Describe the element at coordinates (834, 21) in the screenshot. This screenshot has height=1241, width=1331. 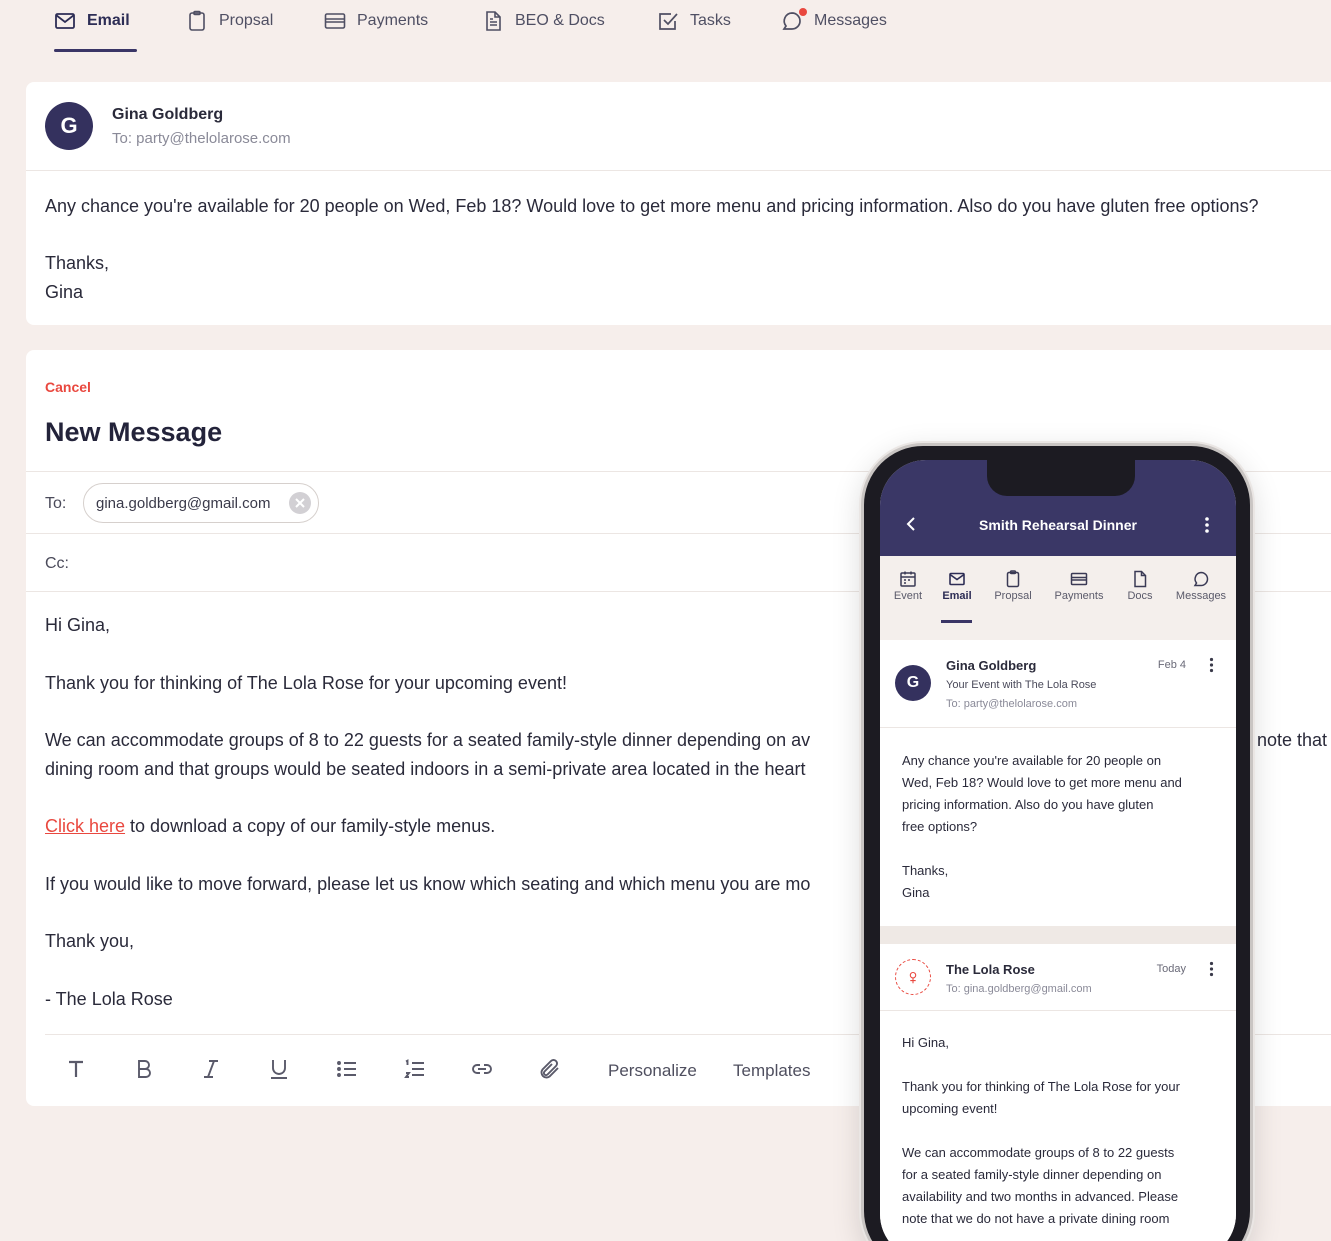
I see `tab-messages: Messages` at that location.